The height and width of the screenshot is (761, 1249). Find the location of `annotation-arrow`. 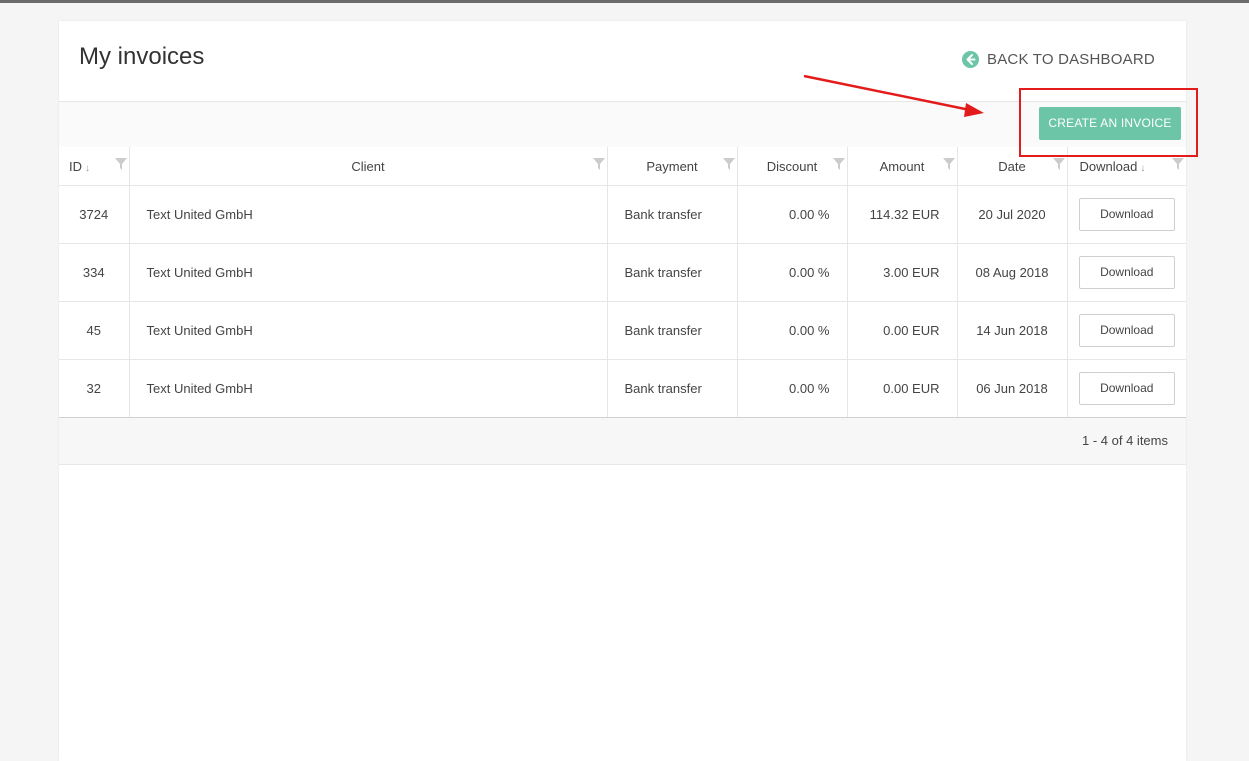

annotation-arrow is located at coordinates (893, 95).